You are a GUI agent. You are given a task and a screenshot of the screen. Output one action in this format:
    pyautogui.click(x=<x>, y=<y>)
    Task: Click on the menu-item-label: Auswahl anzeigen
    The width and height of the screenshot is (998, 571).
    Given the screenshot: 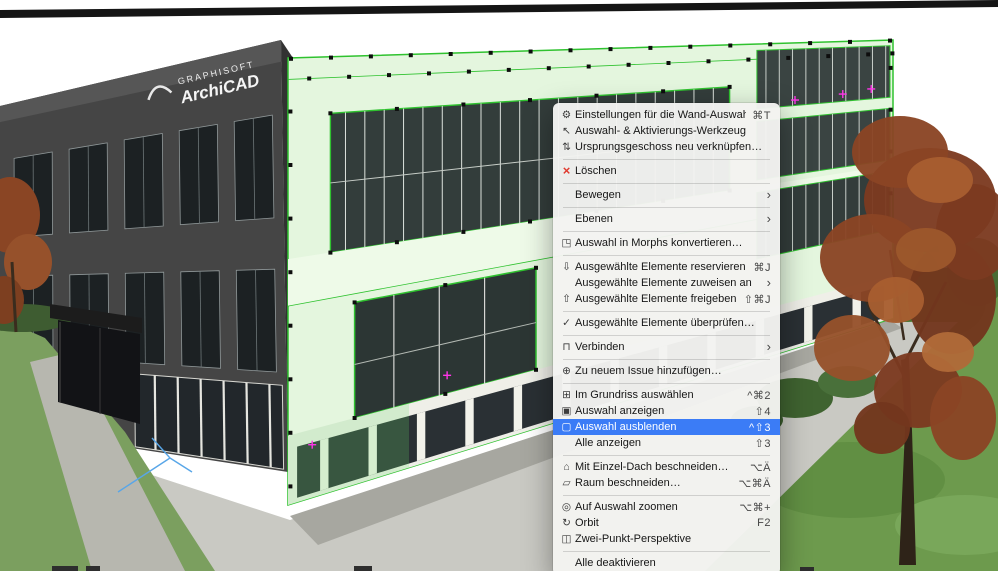 What is the action you would take?
    pyautogui.click(x=620, y=411)
    